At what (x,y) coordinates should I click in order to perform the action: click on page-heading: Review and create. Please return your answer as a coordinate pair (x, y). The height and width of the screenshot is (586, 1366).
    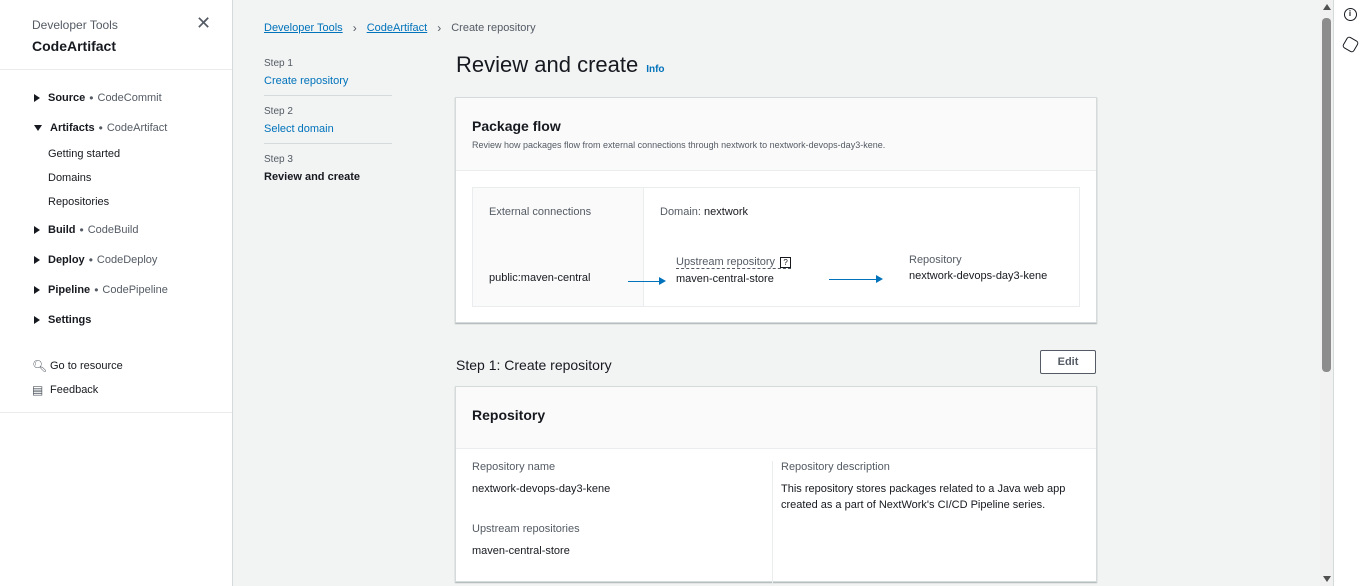
    Looking at the image, I should click on (547, 64).